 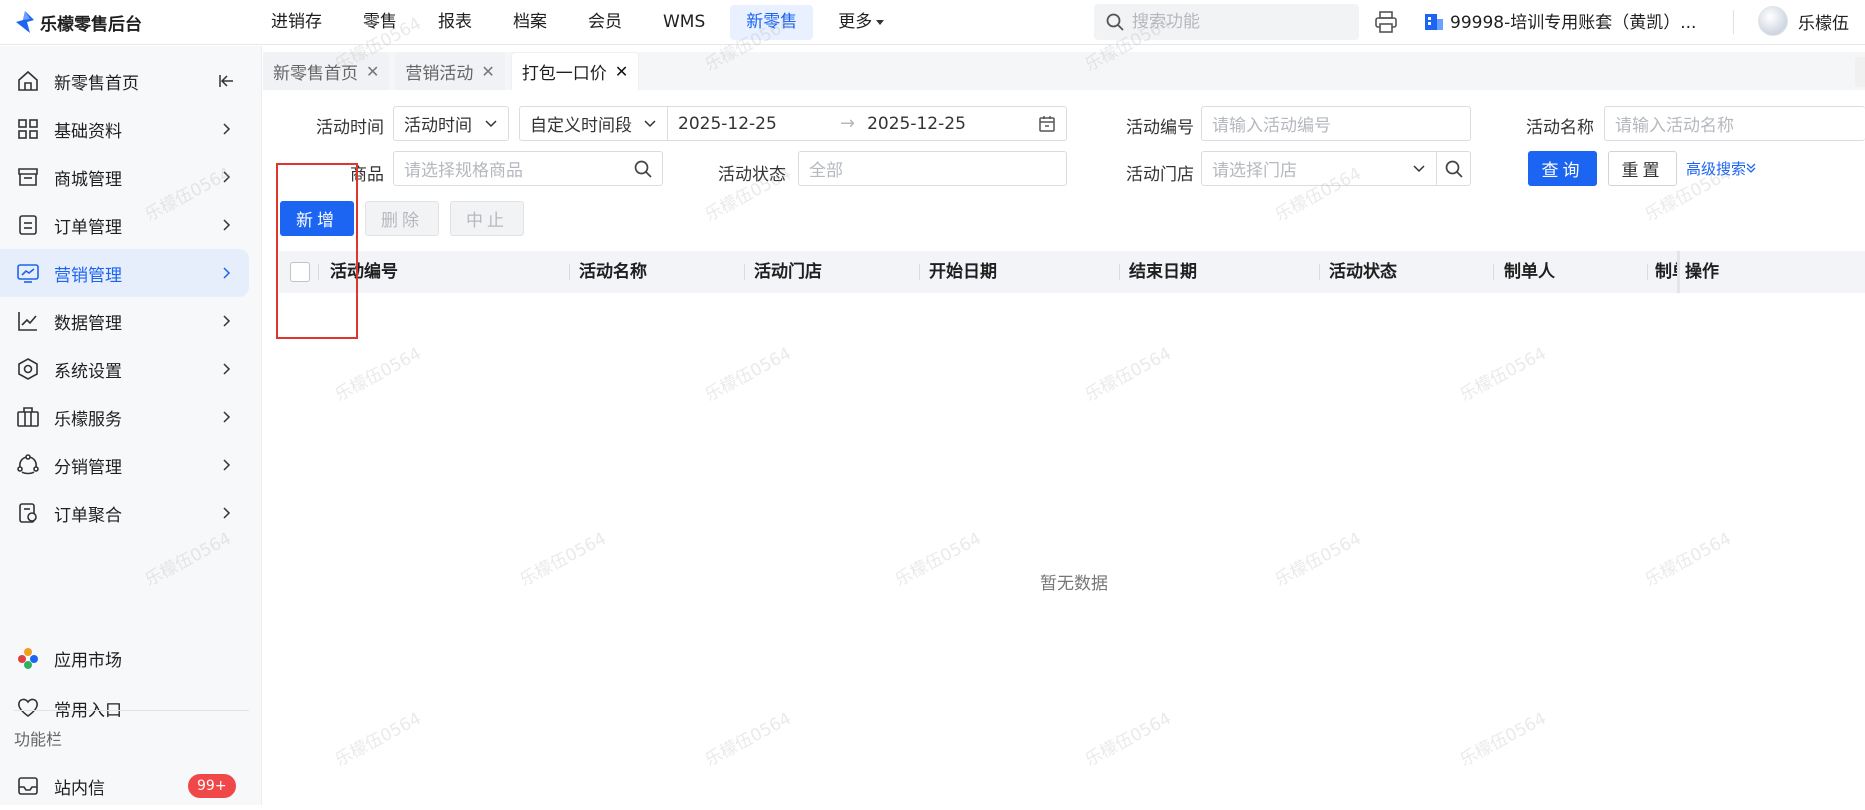 What do you see at coordinates (88, 660) in the screenshot?
I see `sidebar-item-label: 应用市场` at bounding box center [88, 660].